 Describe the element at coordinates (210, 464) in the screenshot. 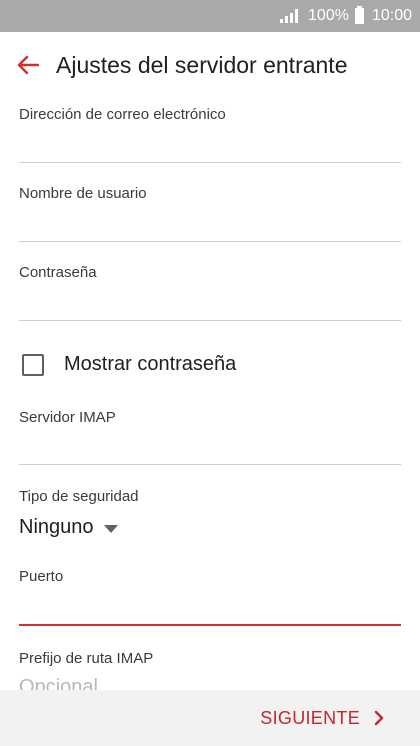

I see `imap-server-underline` at that location.